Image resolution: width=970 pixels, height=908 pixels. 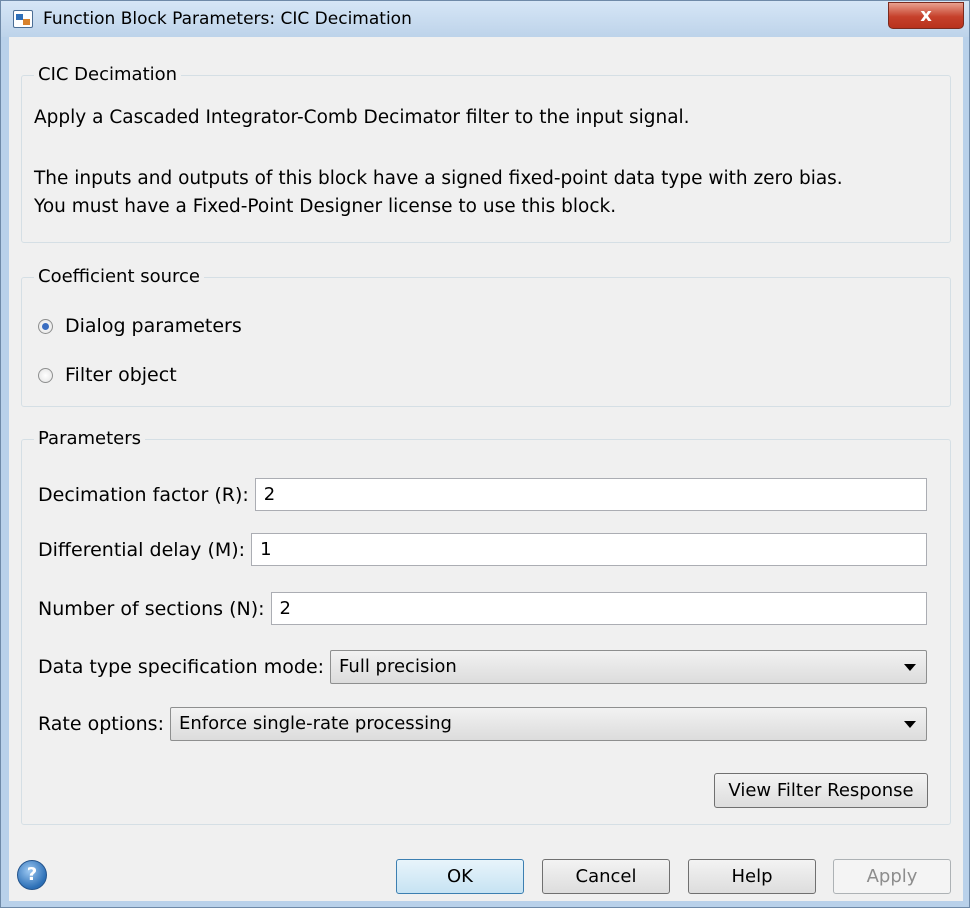 What do you see at coordinates (628, 667) in the screenshot?
I see `data-type-mode-dropdown: Full precision` at bounding box center [628, 667].